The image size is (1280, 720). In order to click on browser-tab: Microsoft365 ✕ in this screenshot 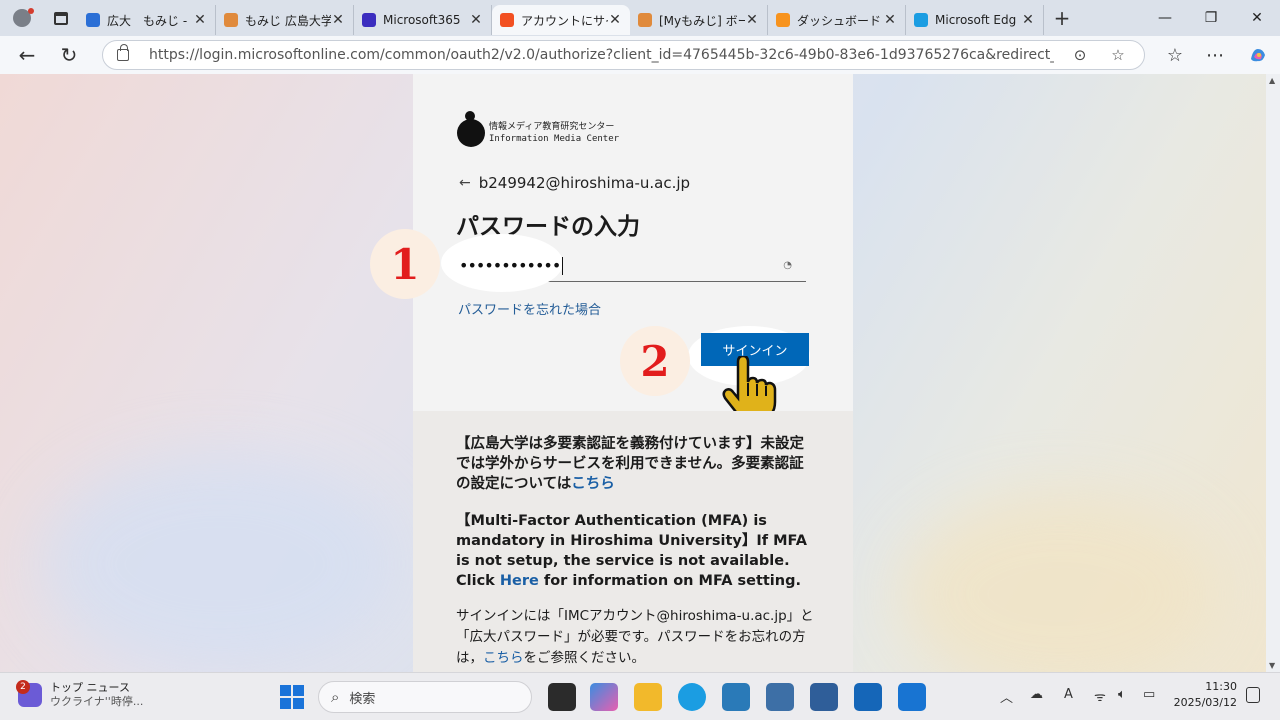, I will do `click(423, 20)`.